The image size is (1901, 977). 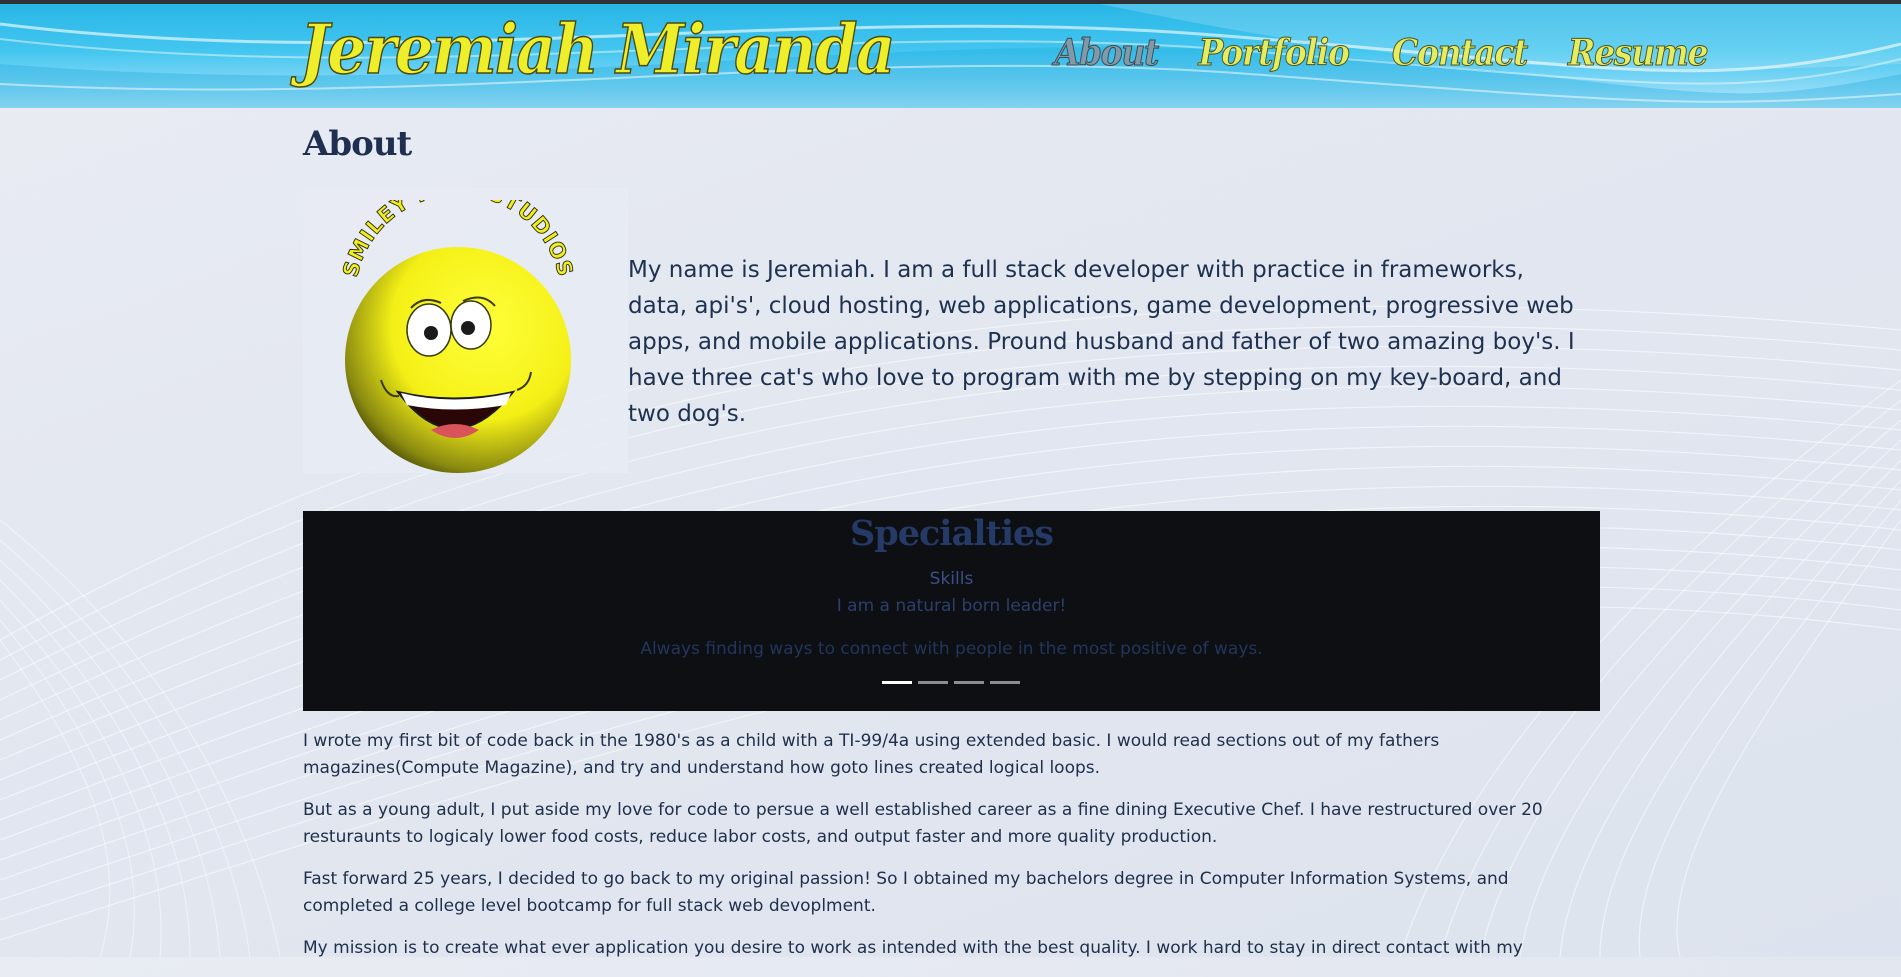 I want to click on main-nav: About Portfolio Contact Resume, so click(x=1397, y=53).